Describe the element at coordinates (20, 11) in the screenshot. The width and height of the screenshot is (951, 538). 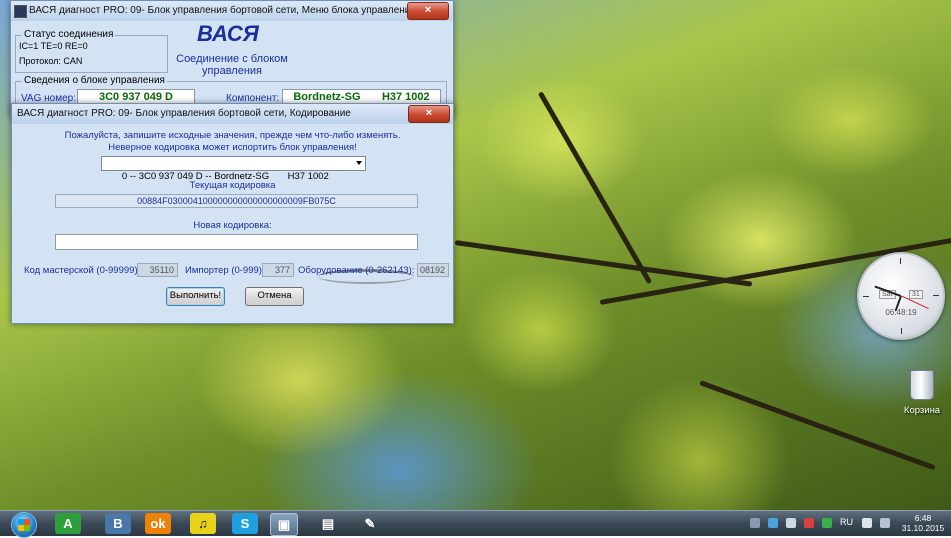
I see `app-icon` at that location.